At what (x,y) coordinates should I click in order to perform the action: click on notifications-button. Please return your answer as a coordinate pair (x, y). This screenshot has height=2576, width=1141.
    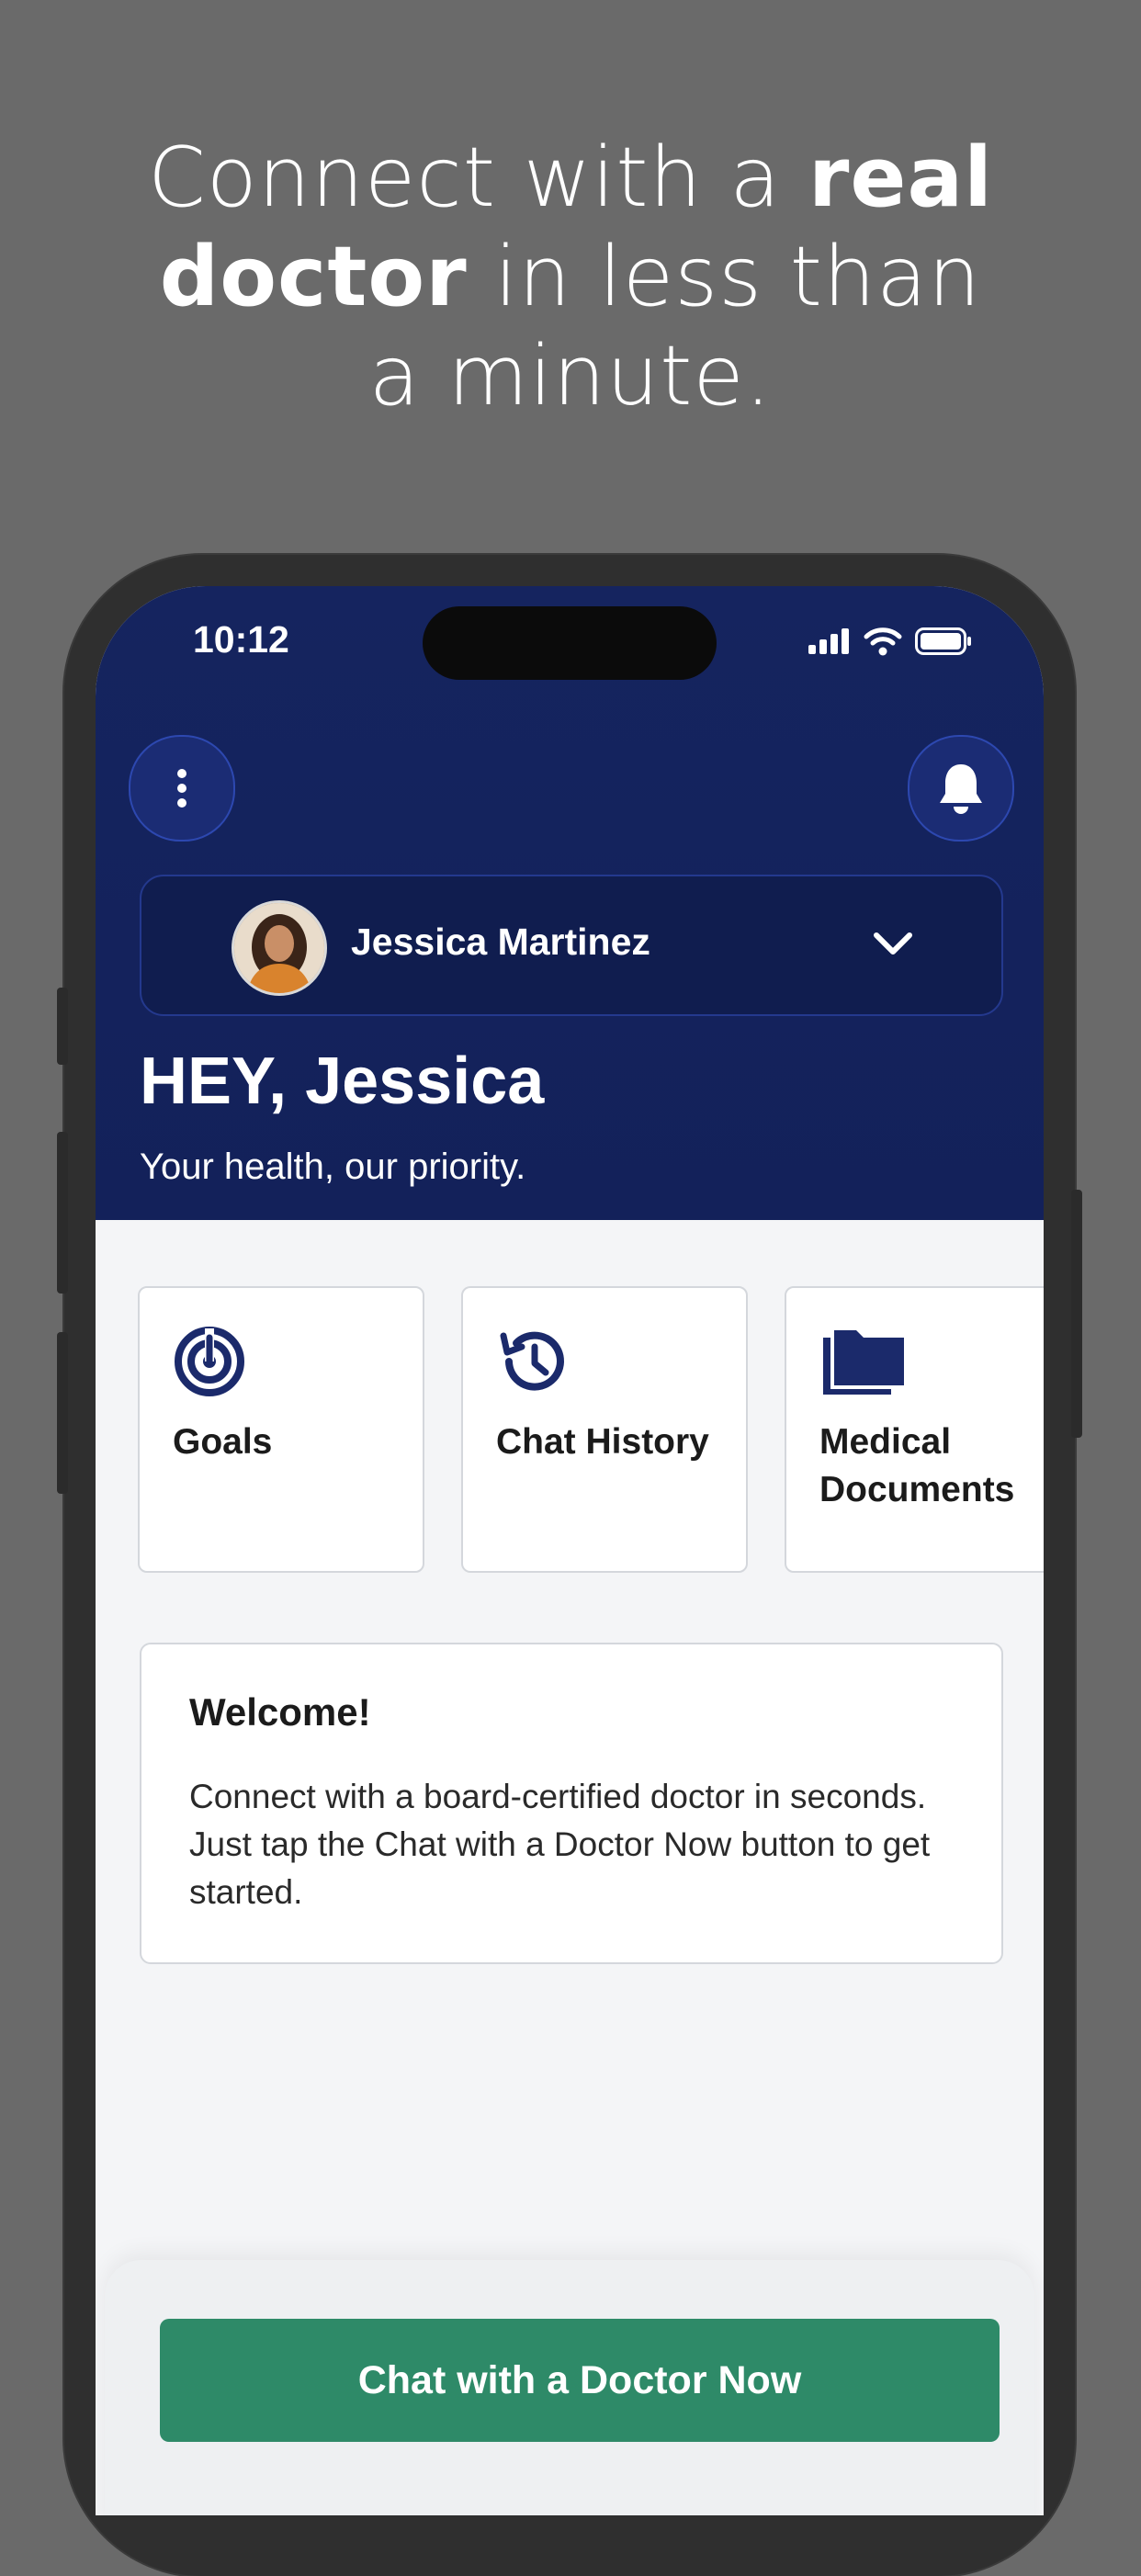
    Looking at the image, I should click on (961, 788).